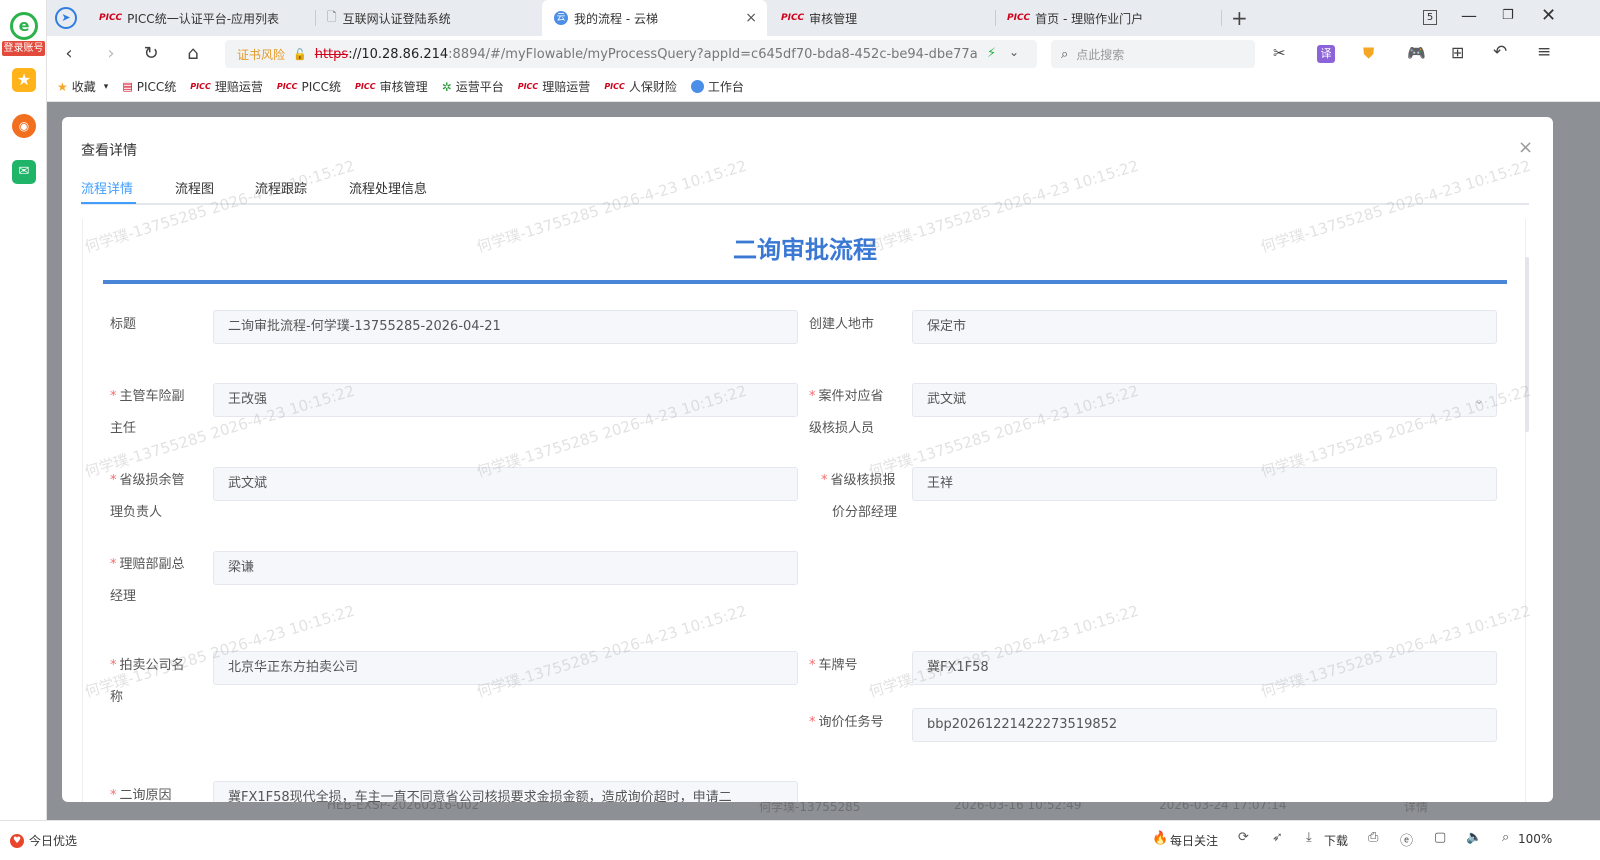  Describe the element at coordinates (1368, 53) in the screenshot. I see `shield-icon: ⛊` at that location.